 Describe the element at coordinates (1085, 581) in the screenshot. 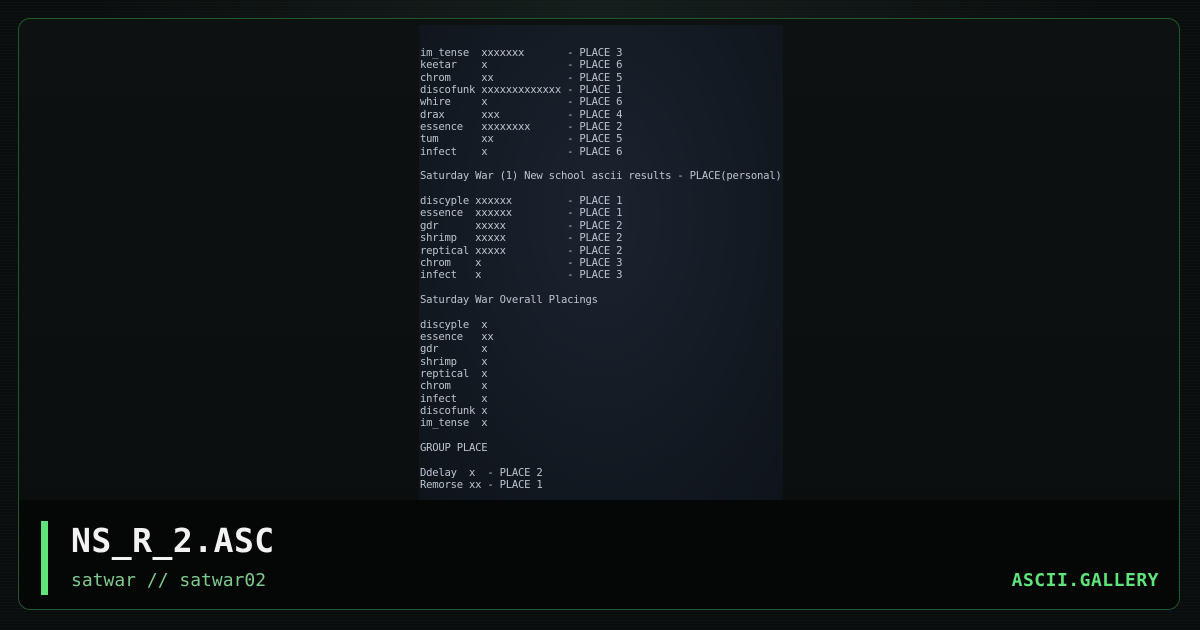

I see `brand-logo: ASCII.GALLERY` at that location.